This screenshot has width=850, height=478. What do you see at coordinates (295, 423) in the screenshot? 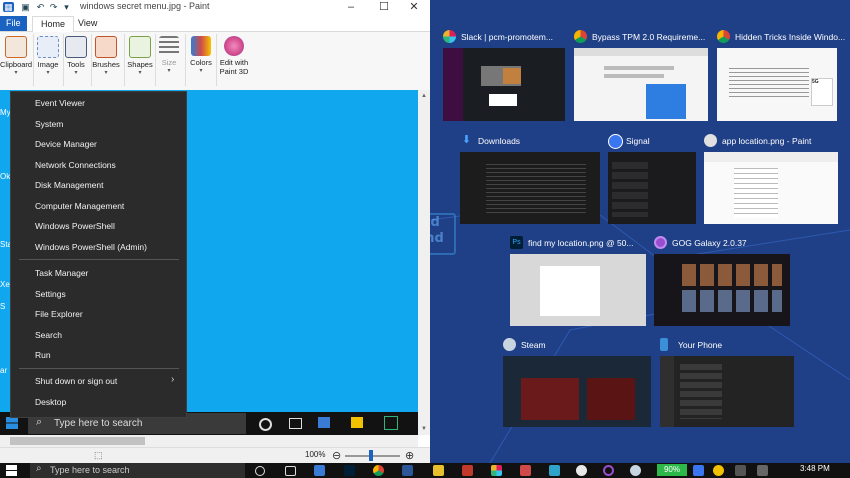
I see `task-view-icon` at bounding box center [295, 423].